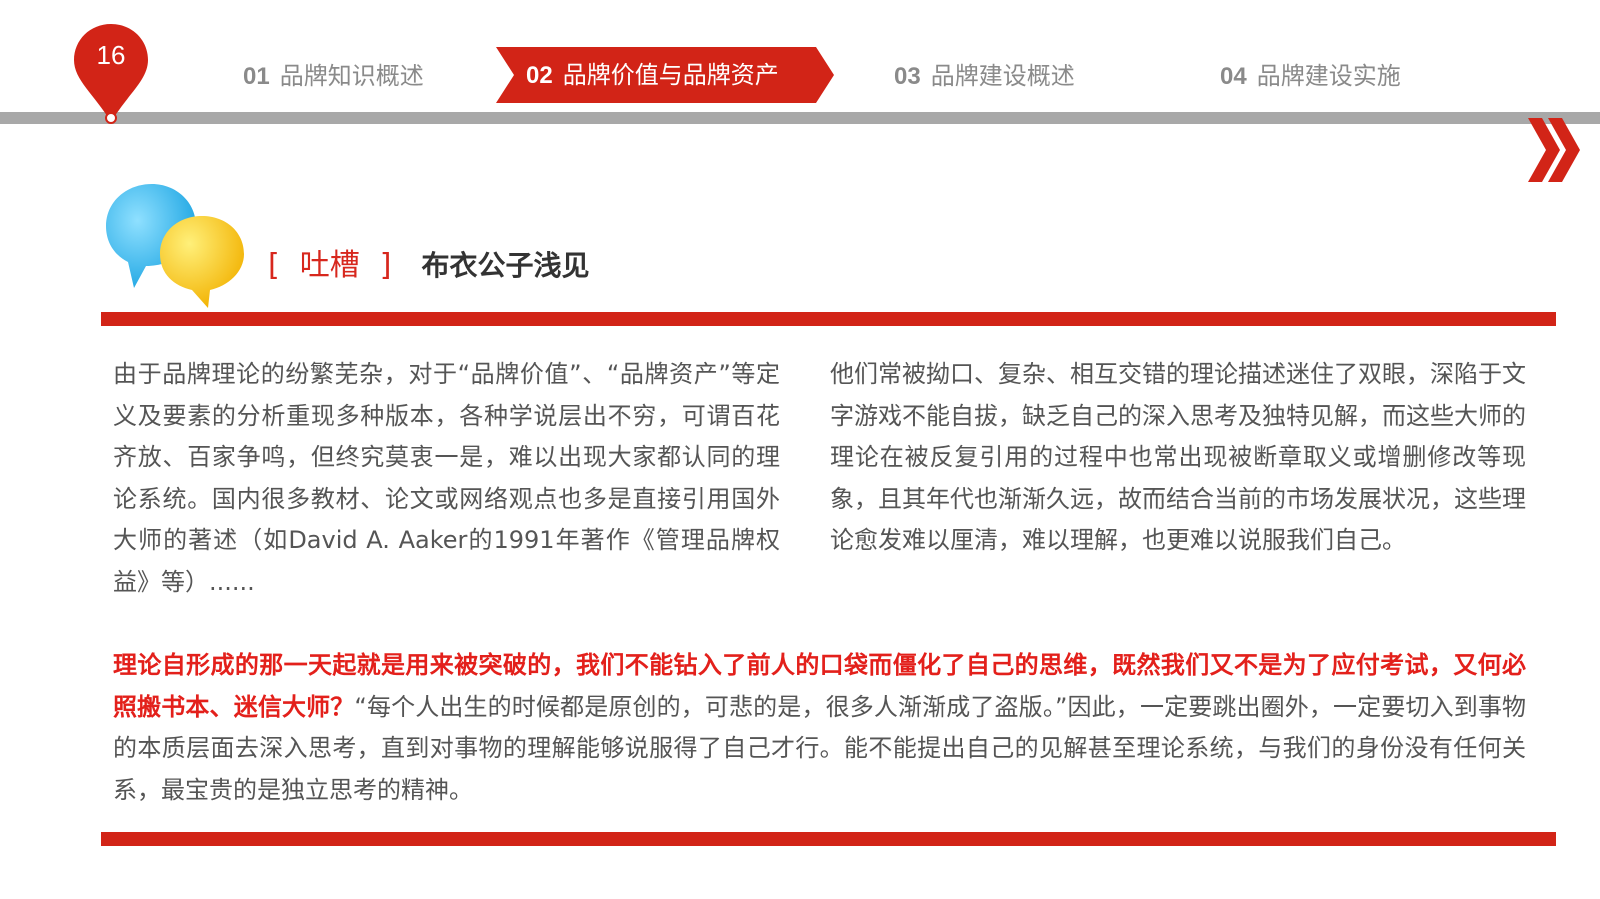 This screenshot has width=1600, height=899. I want to click on nav-tab-label: 品牌建设实施, so click(1328, 76).